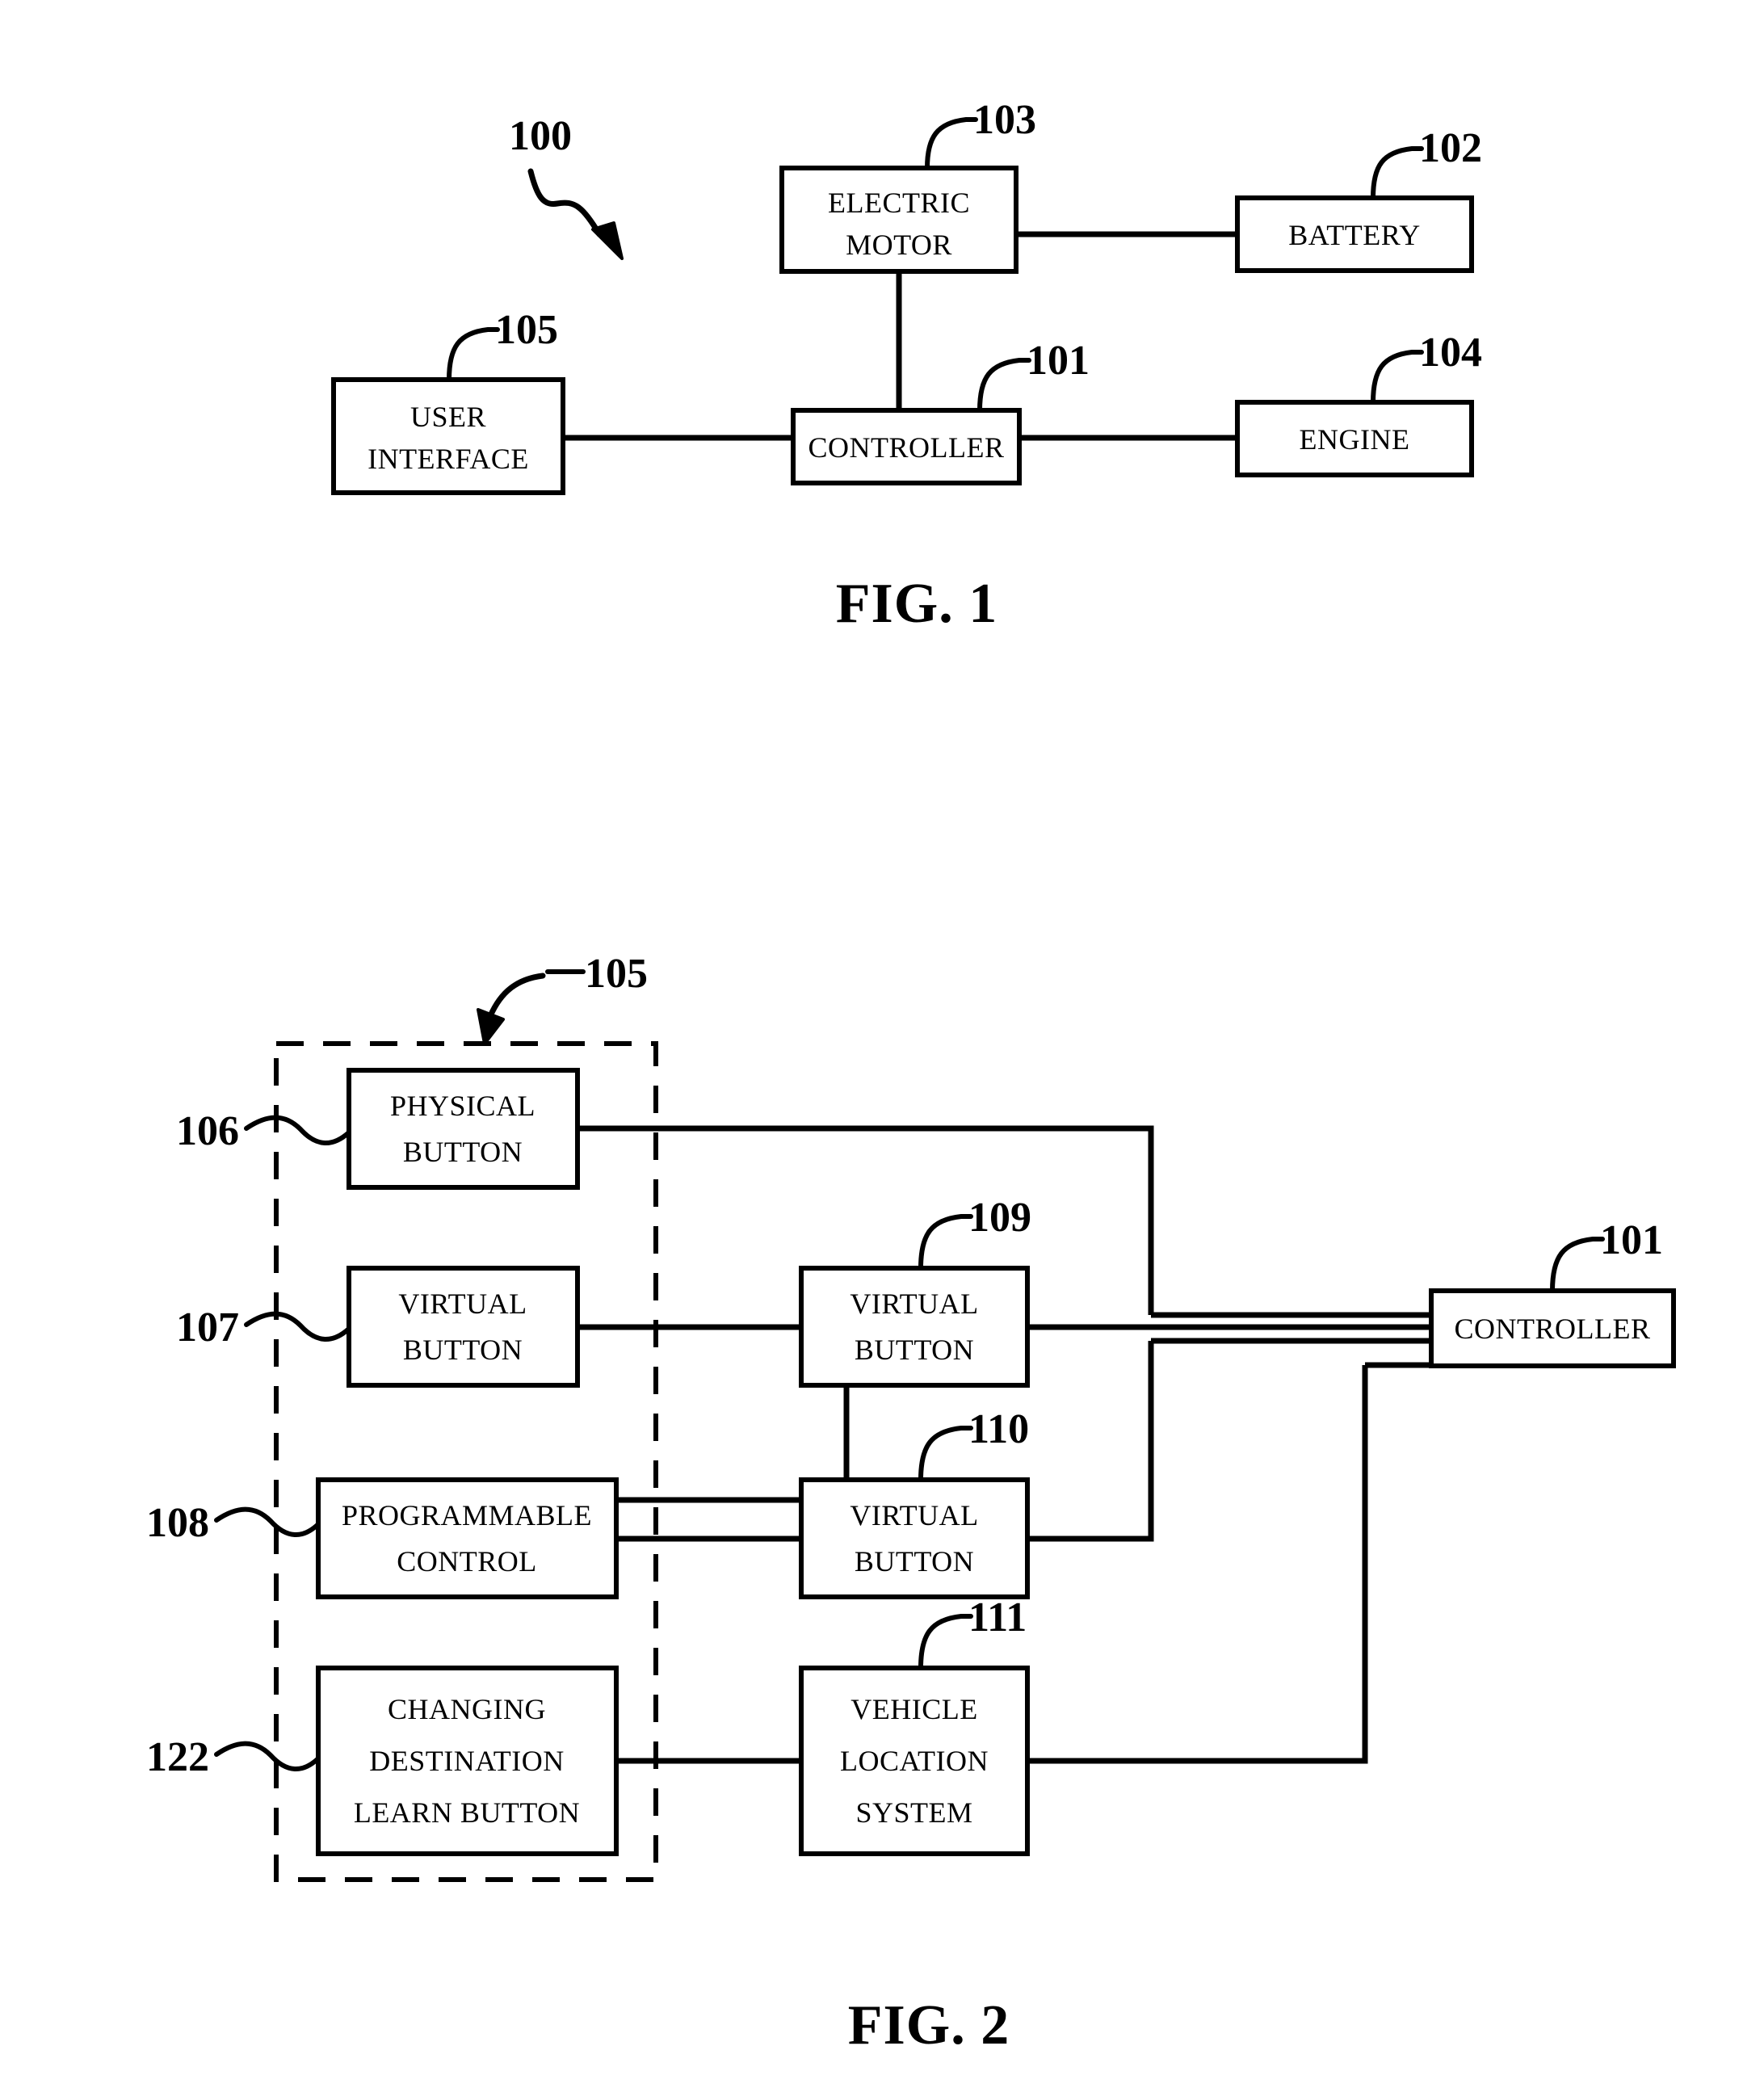 This screenshot has height=2088, width=1764. What do you see at coordinates (1397, 173) in the screenshot?
I see `fig1-ref-102-leader` at bounding box center [1397, 173].